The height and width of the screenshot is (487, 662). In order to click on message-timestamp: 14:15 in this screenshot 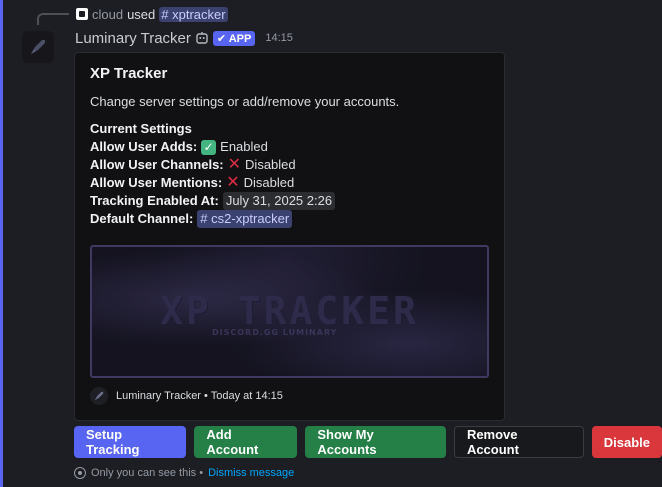, I will do `click(279, 38)`.